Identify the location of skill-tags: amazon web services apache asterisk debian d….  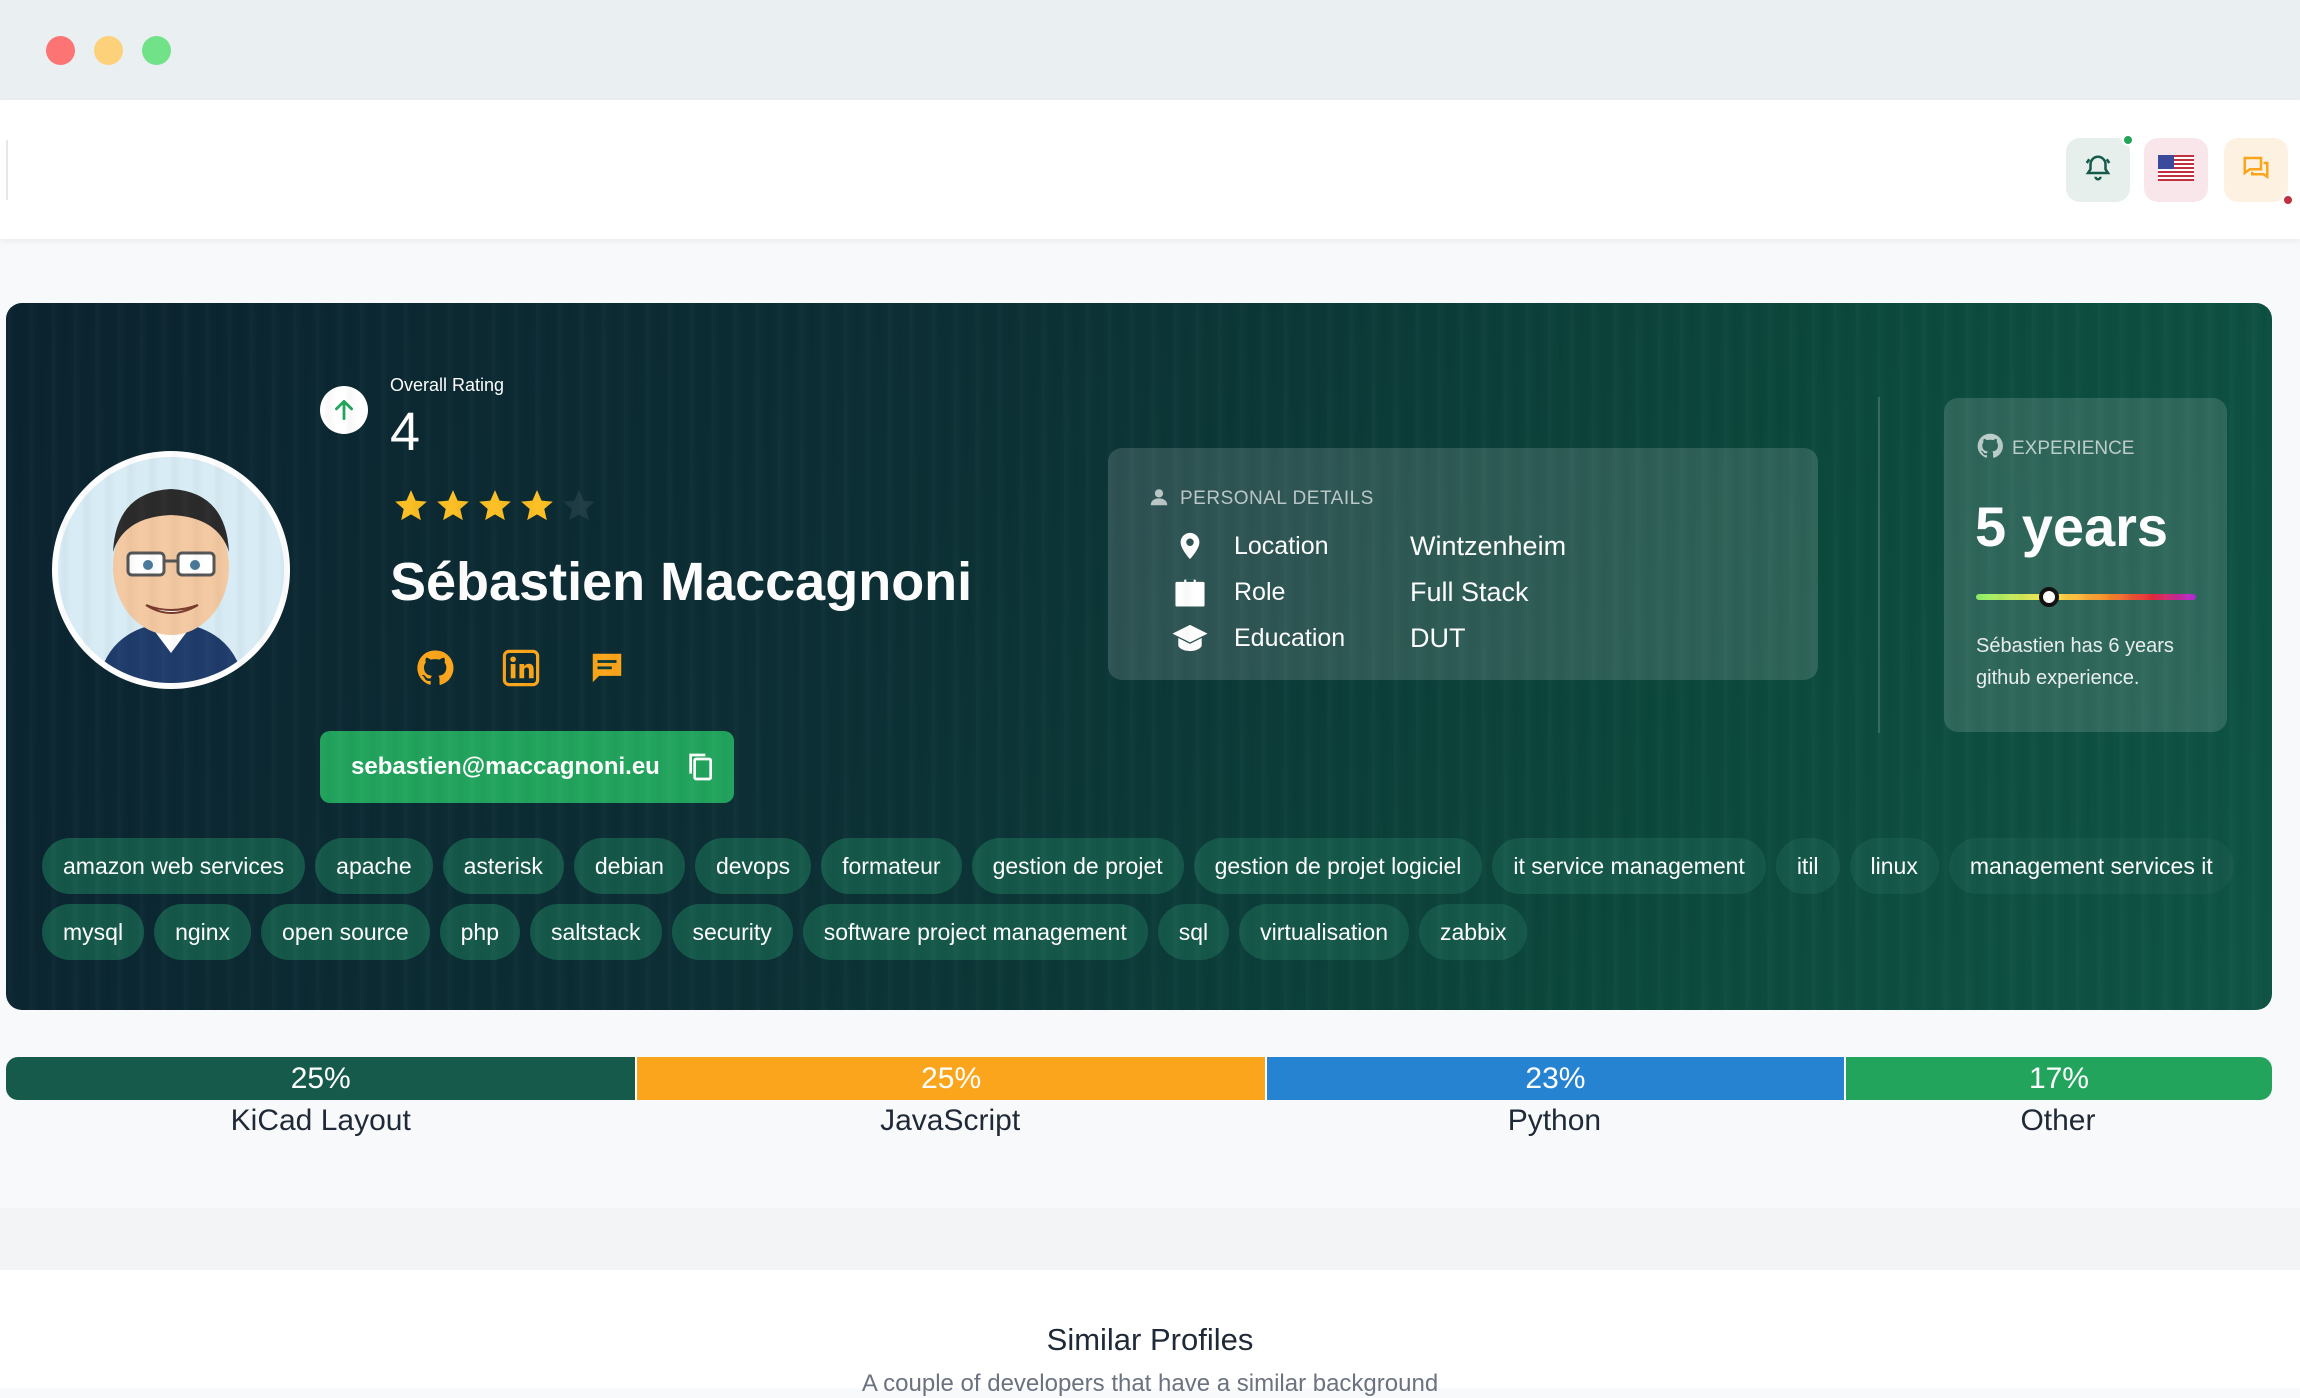
(1142, 899).